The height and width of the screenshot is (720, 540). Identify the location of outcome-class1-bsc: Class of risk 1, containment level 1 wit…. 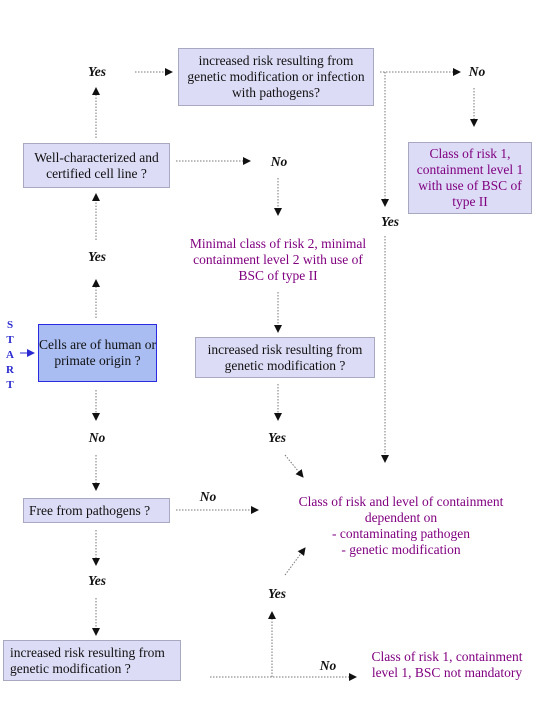
(470, 178).